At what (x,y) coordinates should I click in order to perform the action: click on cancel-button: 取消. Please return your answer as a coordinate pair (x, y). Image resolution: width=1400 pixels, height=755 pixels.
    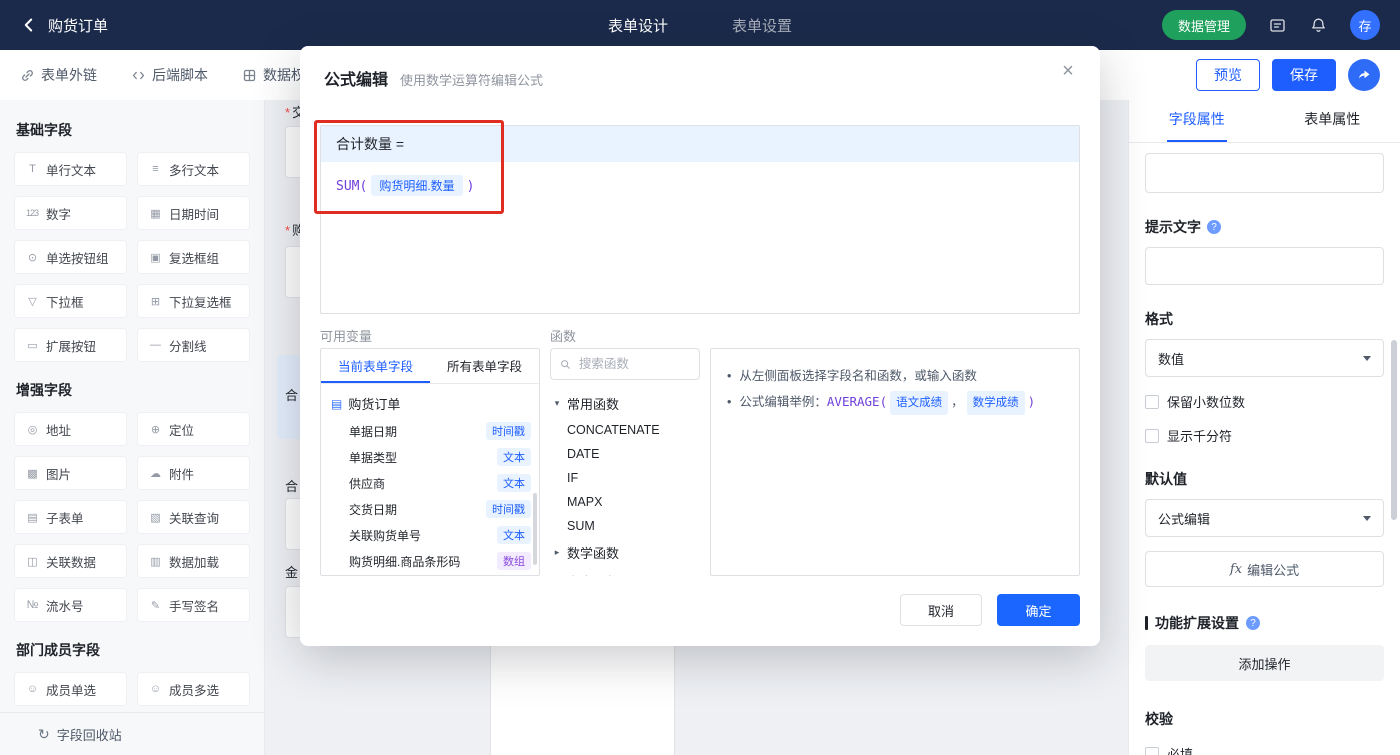
    Looking at the image, I should click on (941, 610).